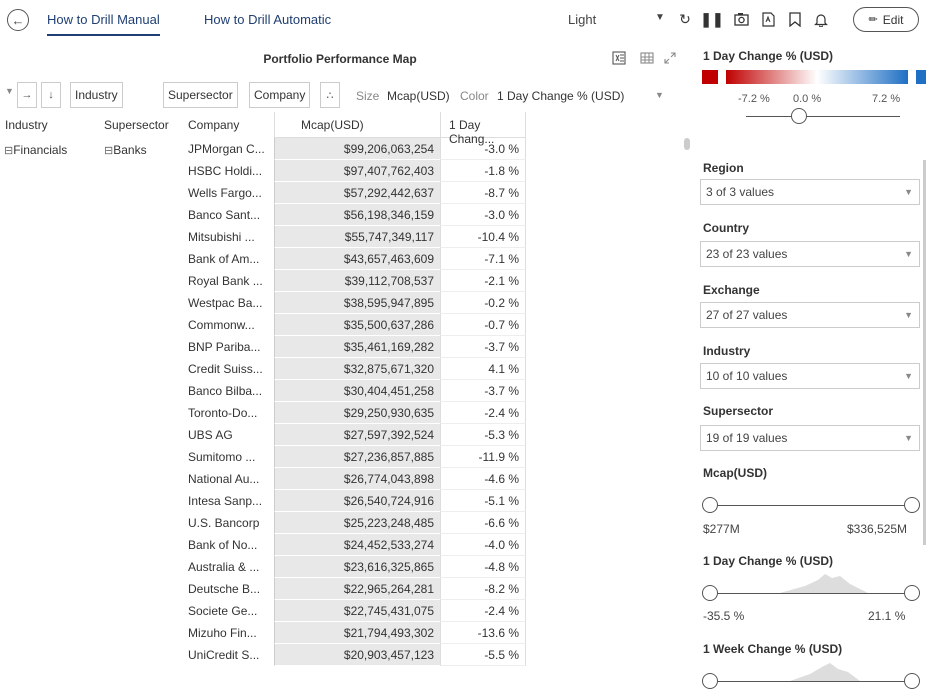  I want to click on expand-icon, so click(670, 59).